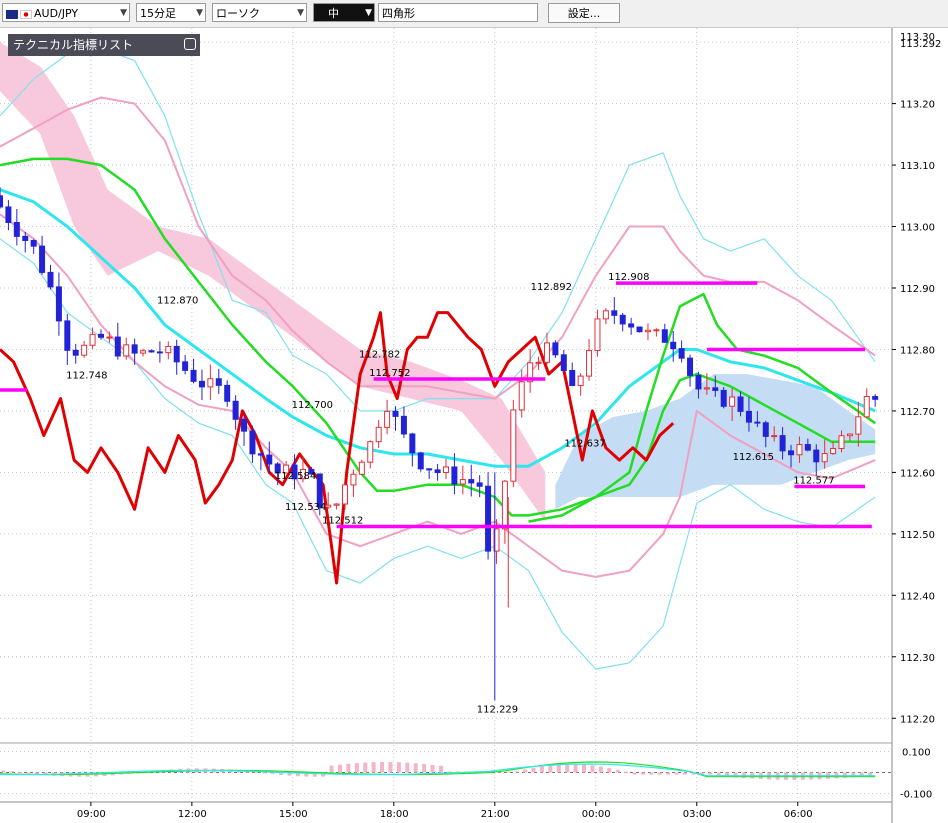 The width and height of the screenshot is (948, 823). I want to click on indicator-list-title: テクニカル指標リスト, so click(73, 45).